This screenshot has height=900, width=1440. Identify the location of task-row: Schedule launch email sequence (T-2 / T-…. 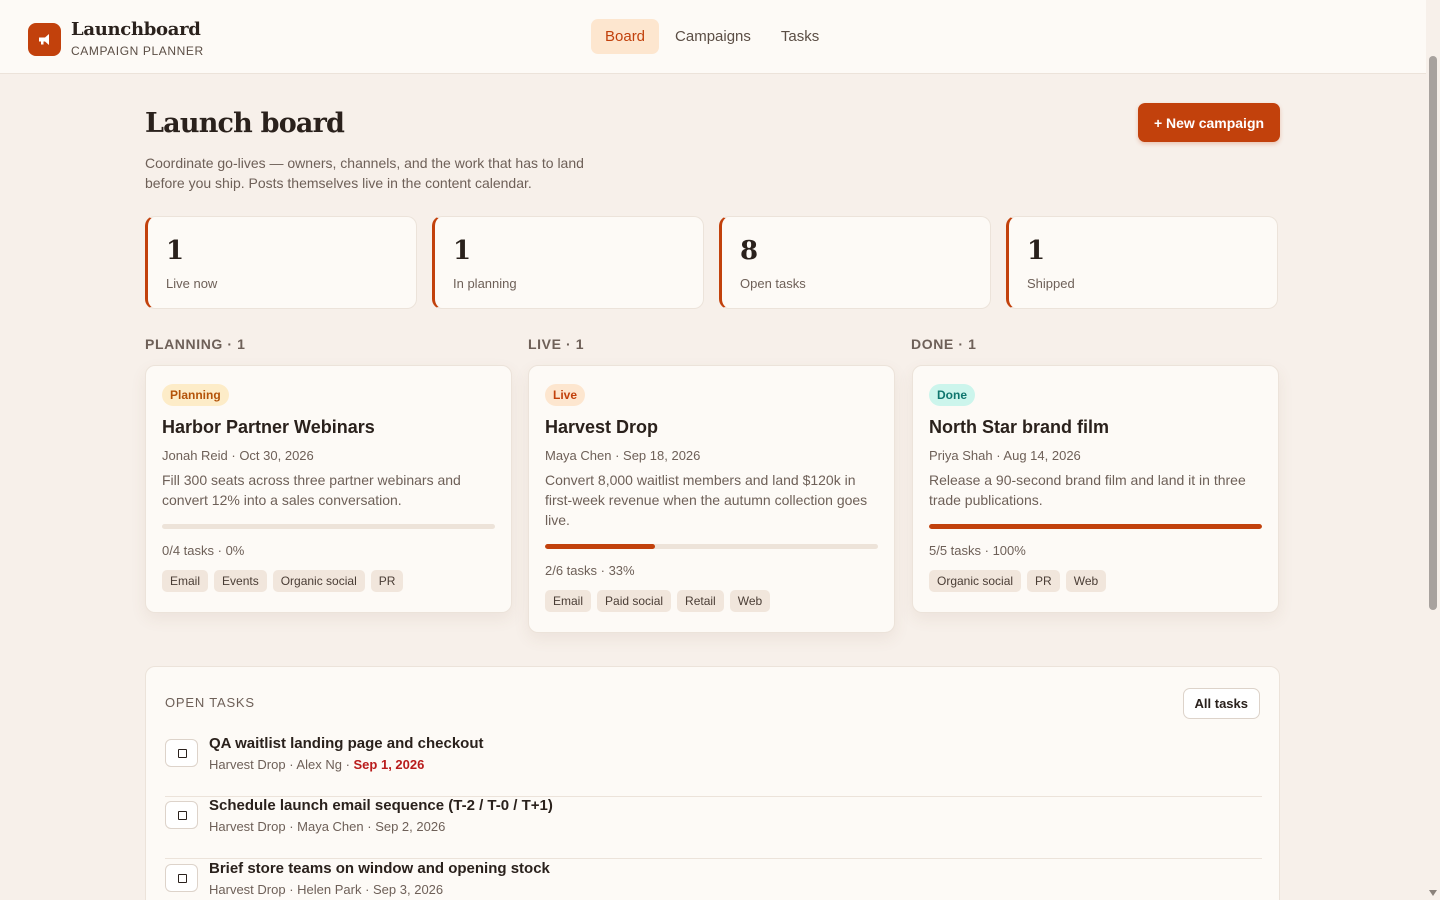
(713, 828).